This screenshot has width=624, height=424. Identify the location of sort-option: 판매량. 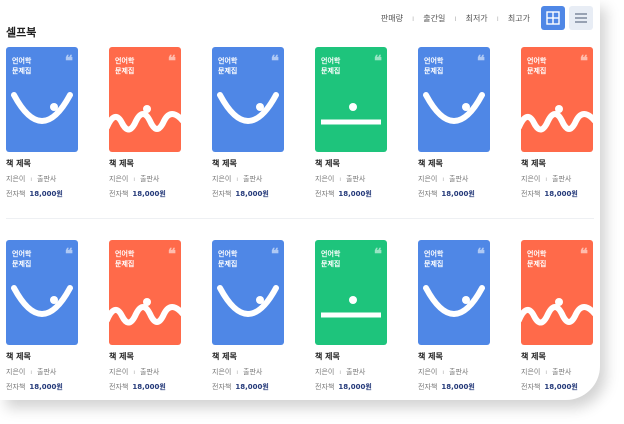
(392, 18).